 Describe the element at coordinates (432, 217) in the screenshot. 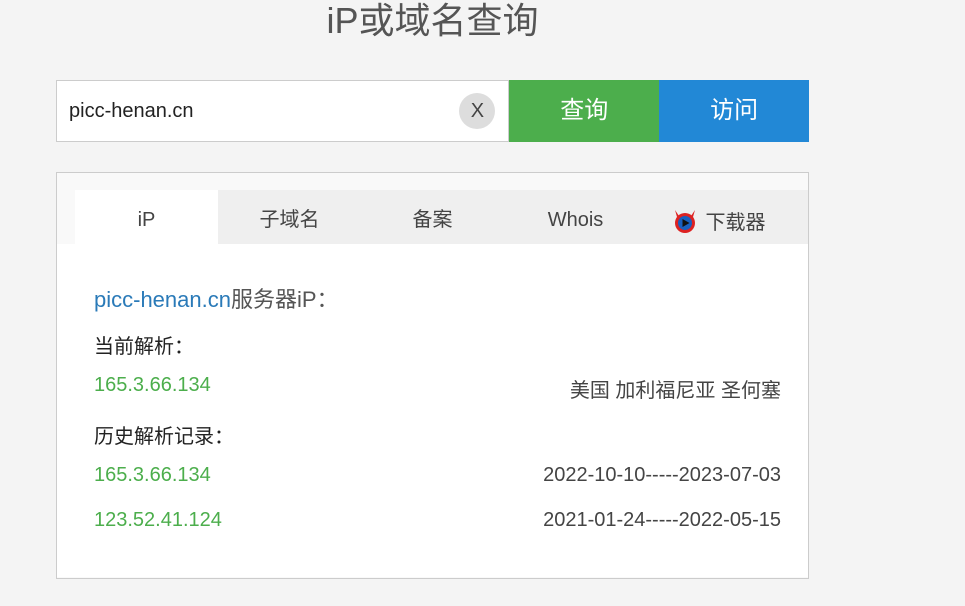

I see `tab-icp-record: 备案` at that location.